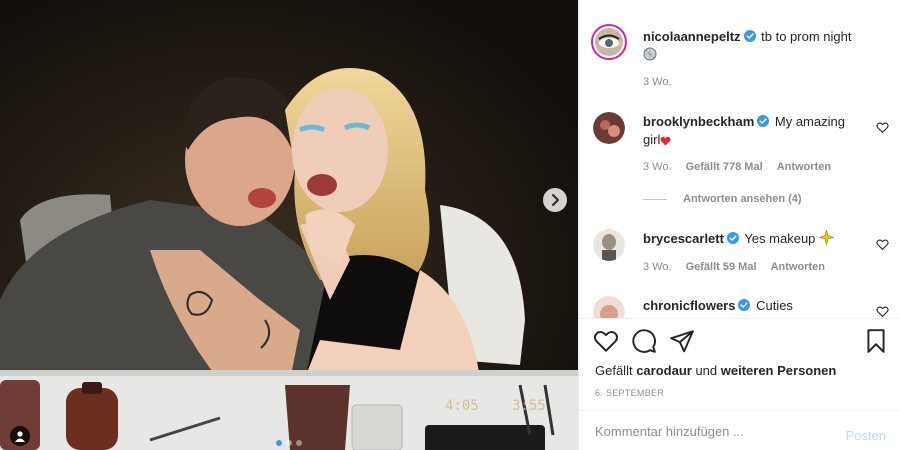  Describe the element at coordinates (606, 341) in the screenshot. I see `heart-icon` at that location.